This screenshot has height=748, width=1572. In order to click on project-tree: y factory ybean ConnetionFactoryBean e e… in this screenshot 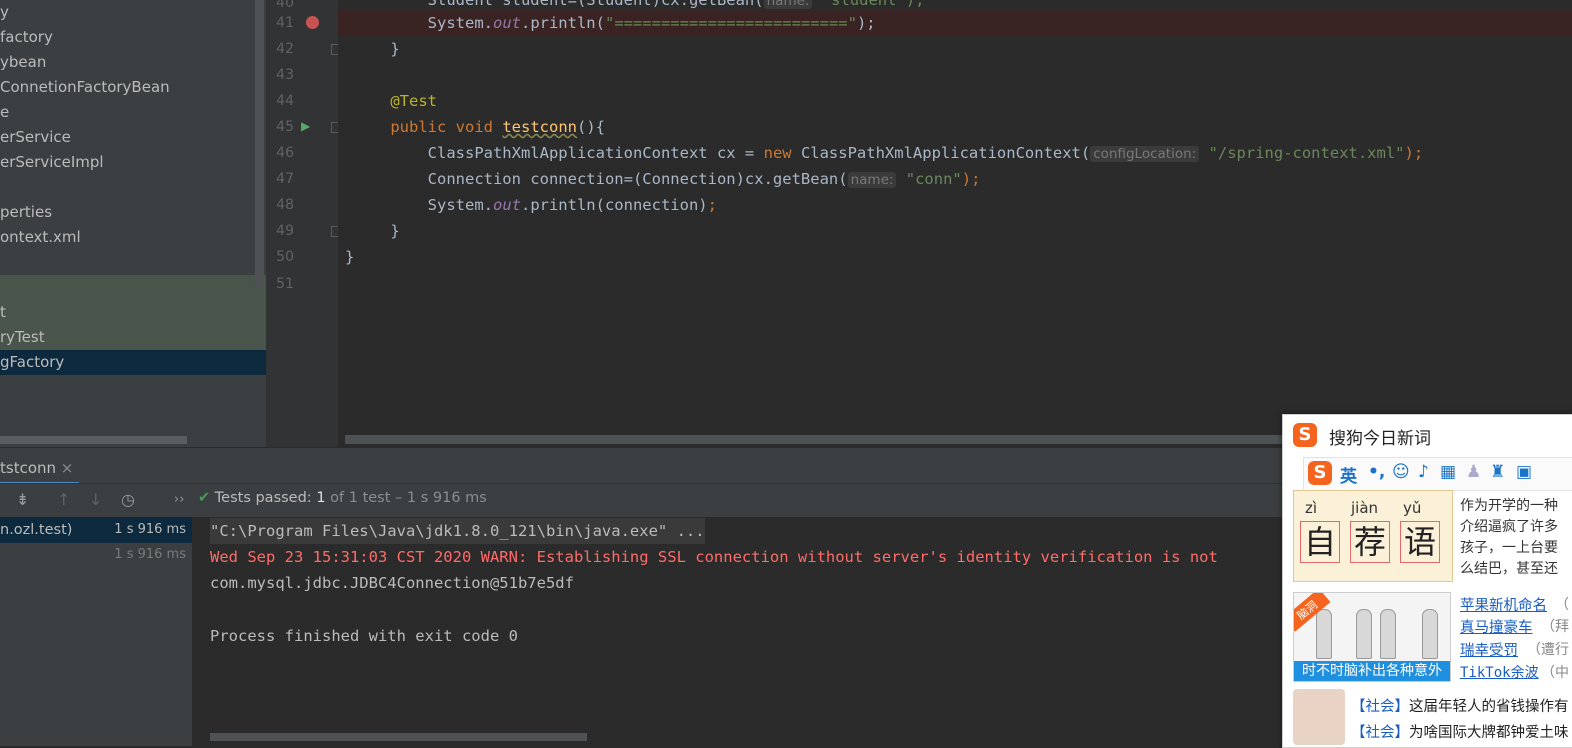, I will do `click(133, 223)`.